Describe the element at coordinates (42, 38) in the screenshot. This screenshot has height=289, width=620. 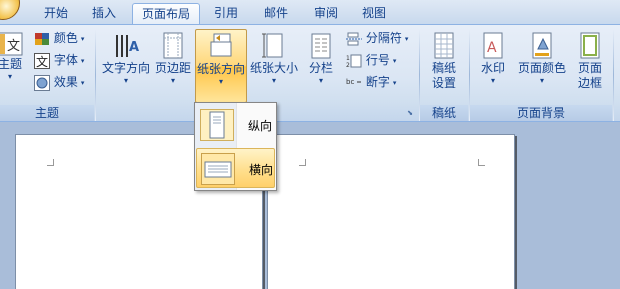
I see `theme-colors-icon` at that location.